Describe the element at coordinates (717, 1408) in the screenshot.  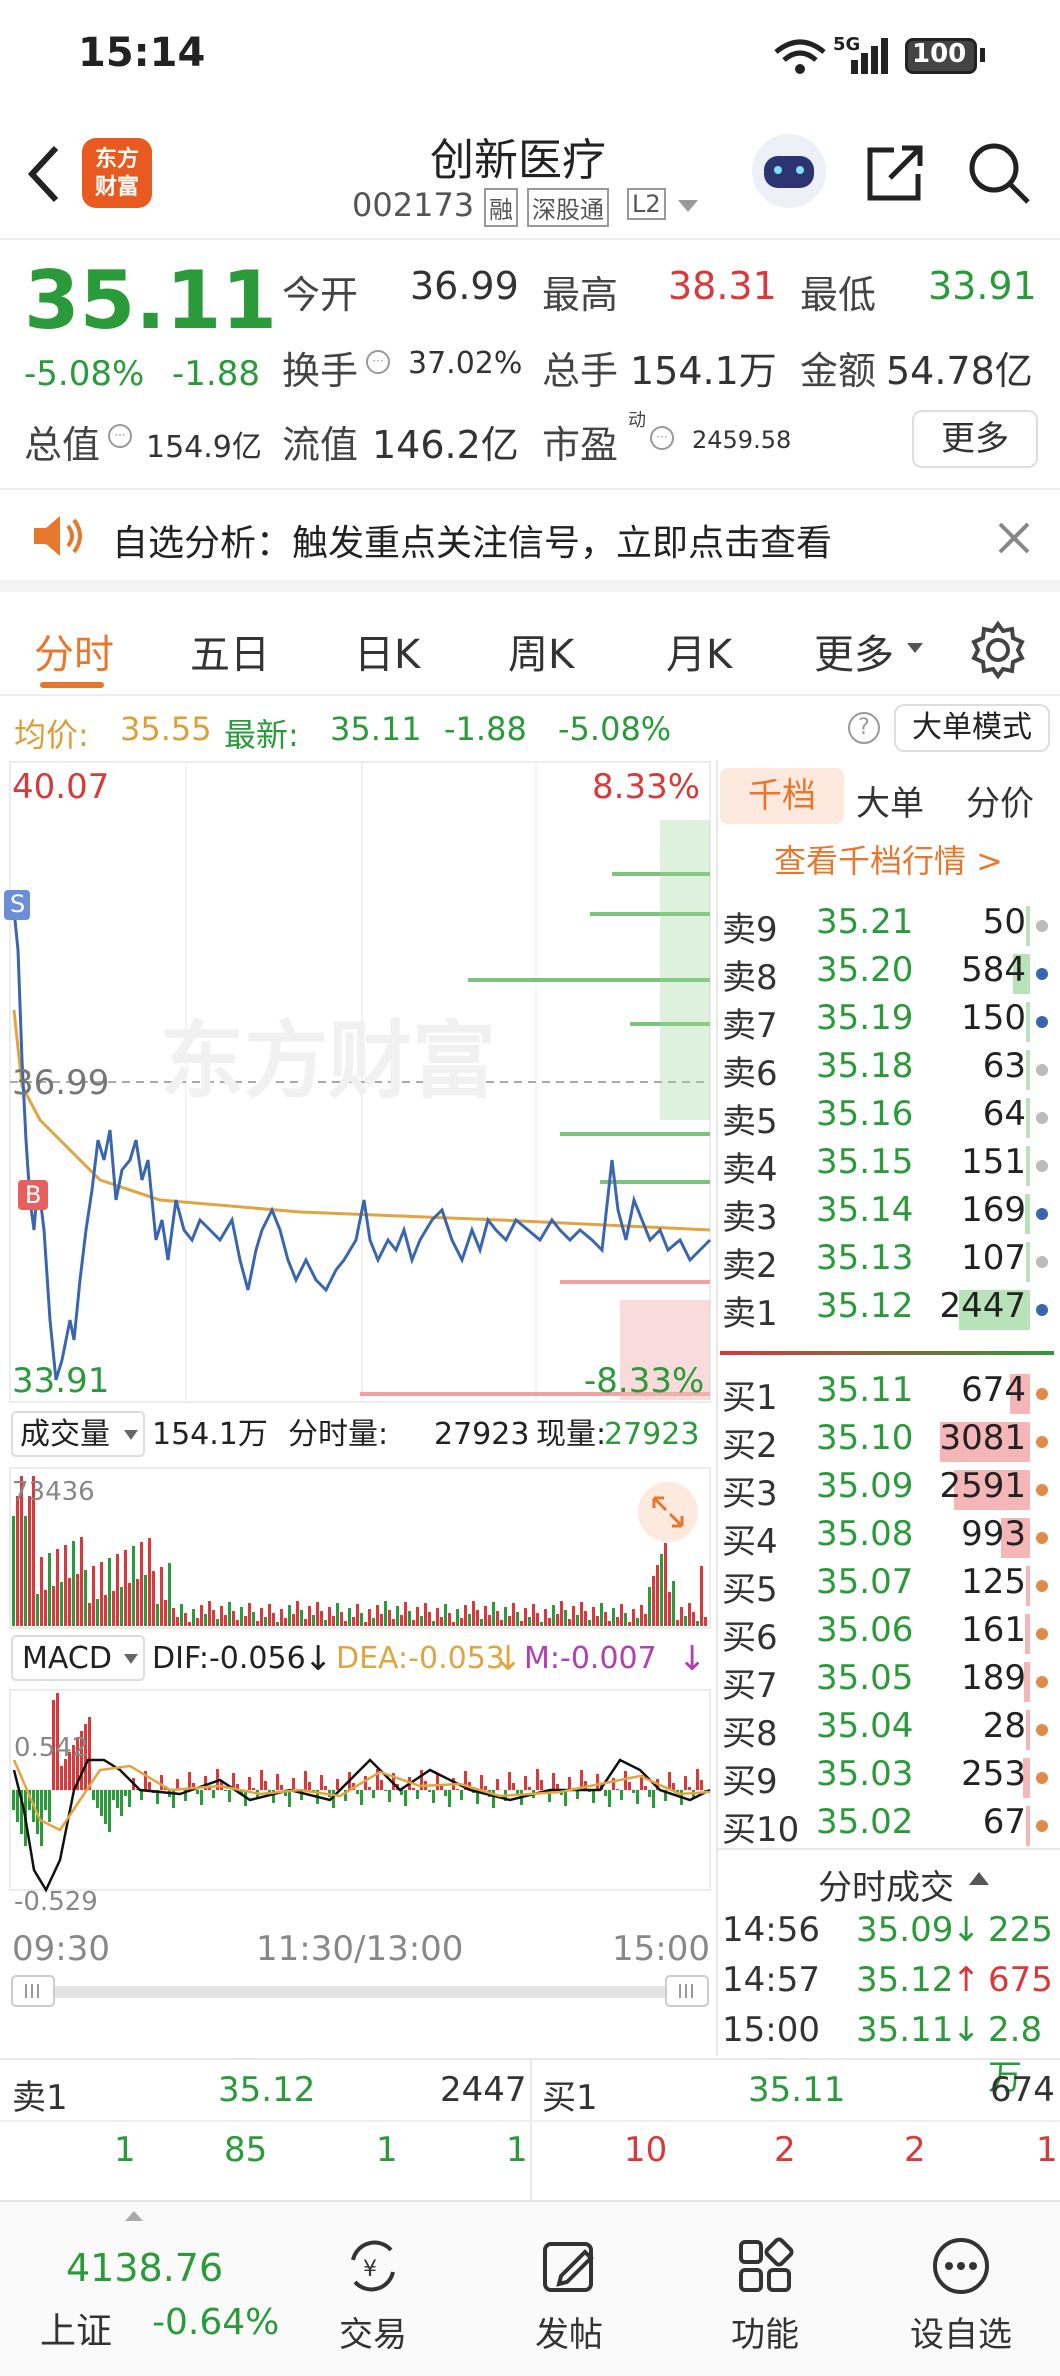
I see `panel-divider` at that location.